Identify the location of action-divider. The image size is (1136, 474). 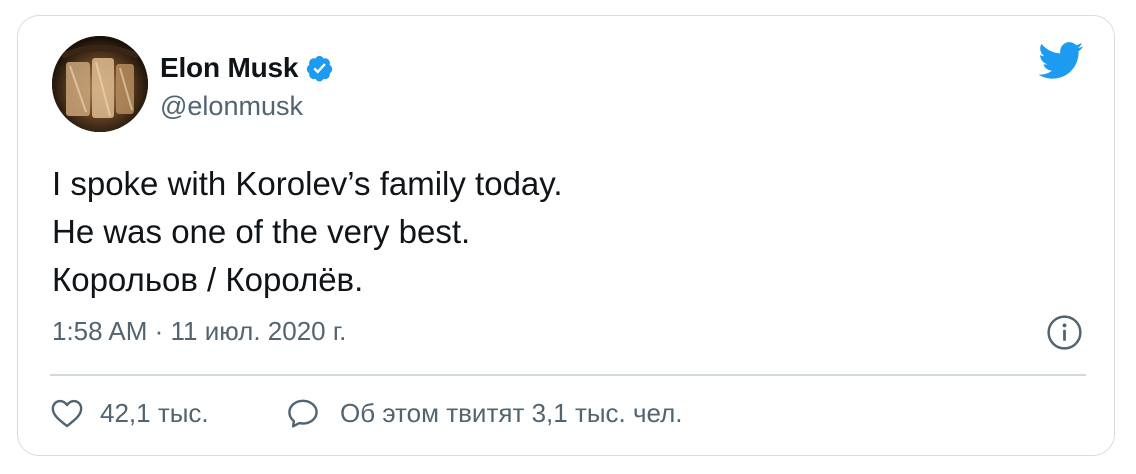
(568, 375).